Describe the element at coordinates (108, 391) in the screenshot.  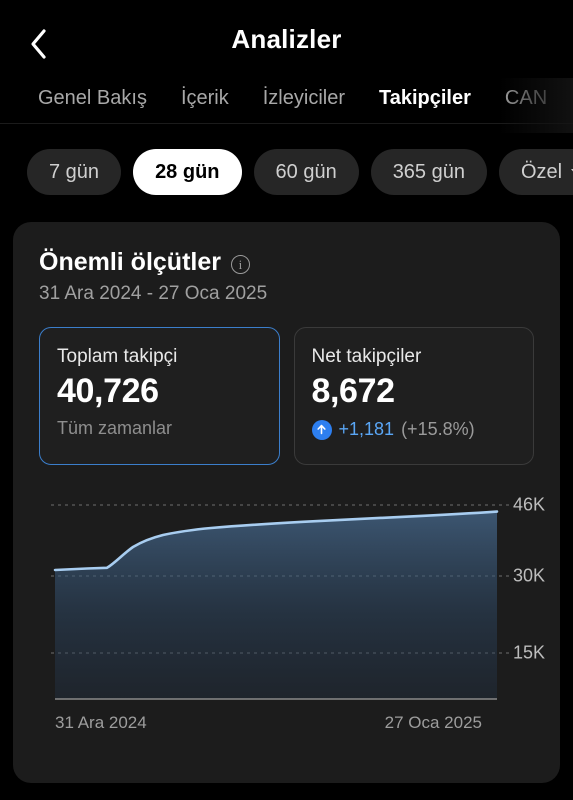
I see `metric-value: 40,726` at that location.